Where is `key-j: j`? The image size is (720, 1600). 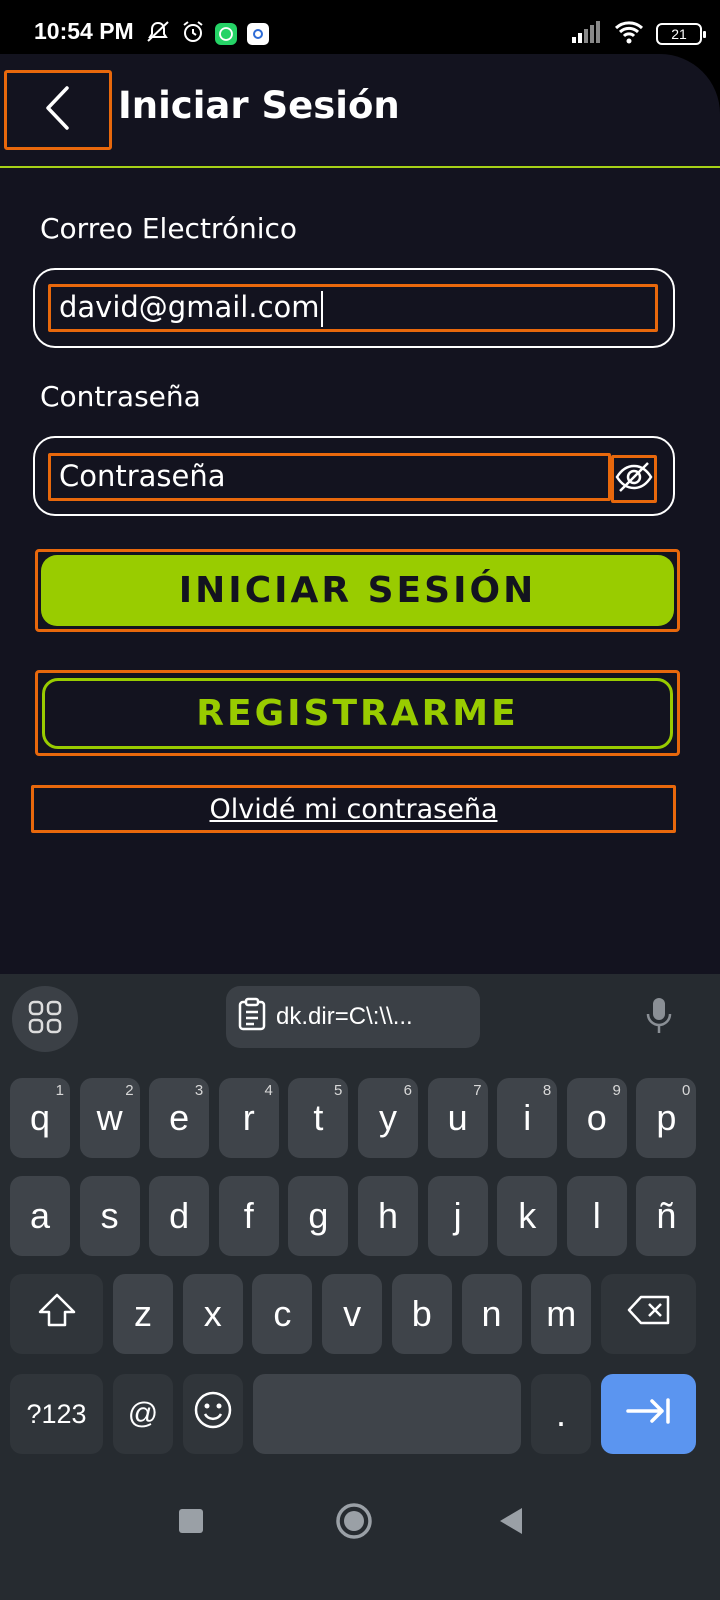 key-j: j is located at coordinates (457, 1216).